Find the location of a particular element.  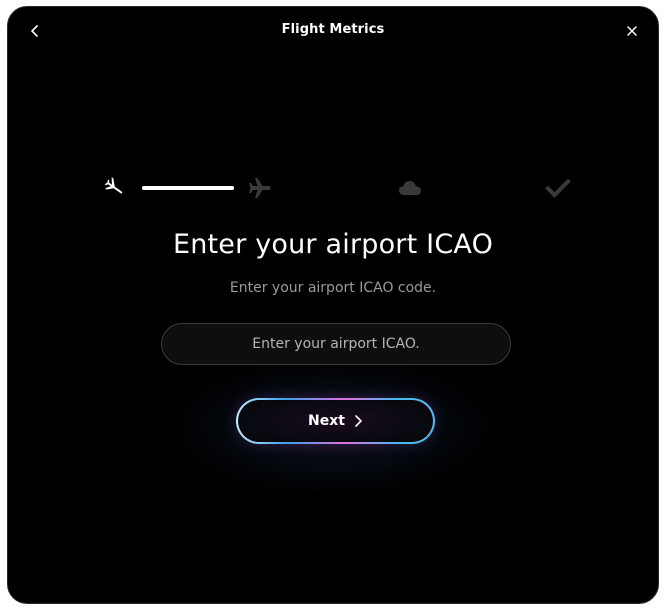

chevron-right-icon is located at coordinates (358, 421).